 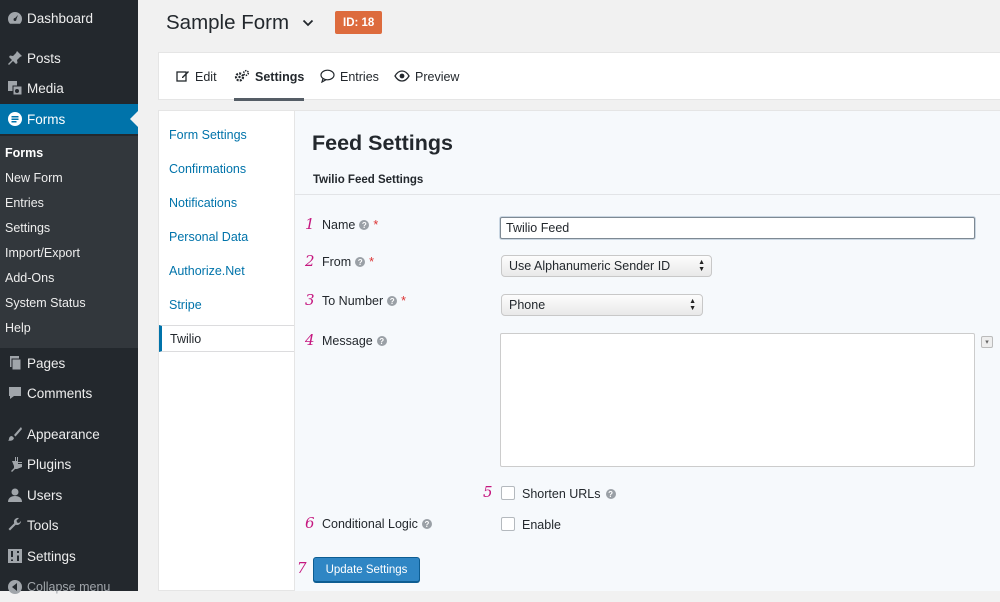 I want to click on sidebar-item-media: Media, so click(x=69, y=88).